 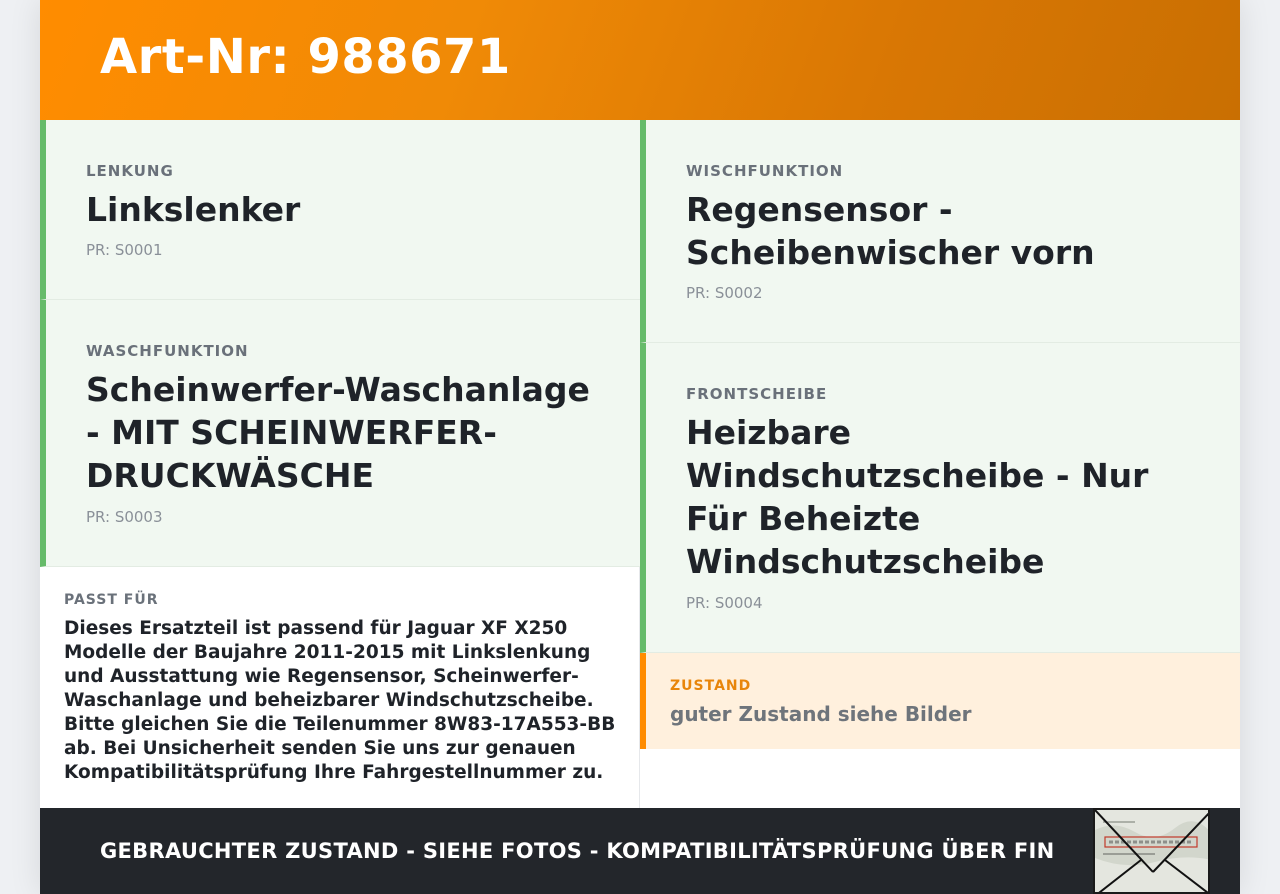 What do you see at coordinates (890, 231) in the screenshot?
I see `feature-value: Regensensor - Scheibenwischer vorn` at bounding box center [890, 231].